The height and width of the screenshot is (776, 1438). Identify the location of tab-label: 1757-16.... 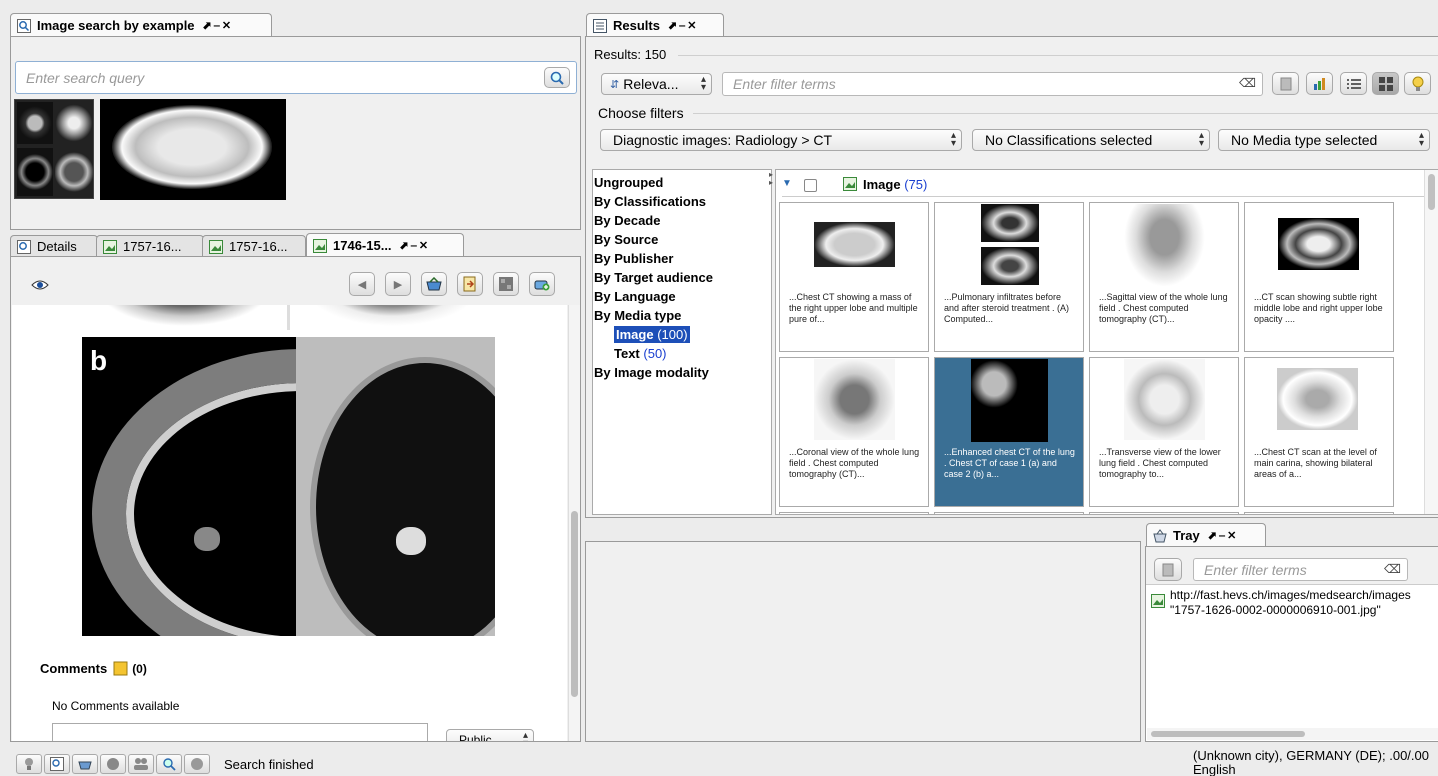
(258, 246).